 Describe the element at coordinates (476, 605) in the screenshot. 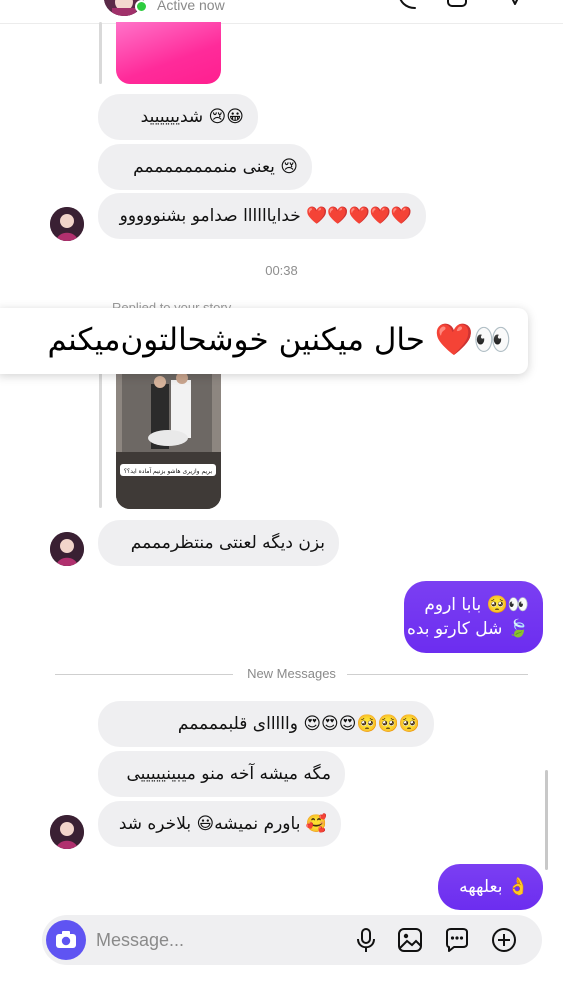

I see `message-text: 👀🥺 بابا اروم` at that location.